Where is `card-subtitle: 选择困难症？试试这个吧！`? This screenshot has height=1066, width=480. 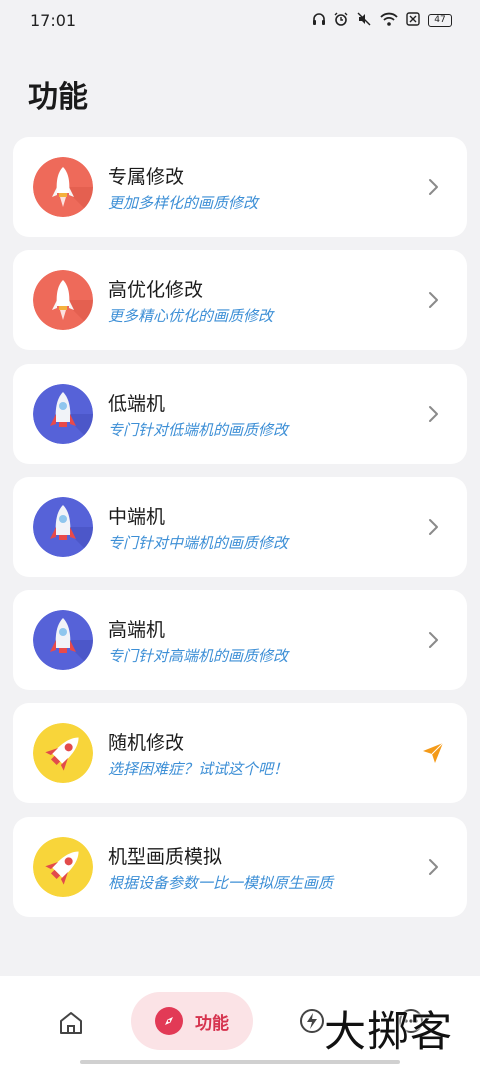
card-subtitle: 选择困难症？试试这个吧！ is located at coordinates (198, 769).